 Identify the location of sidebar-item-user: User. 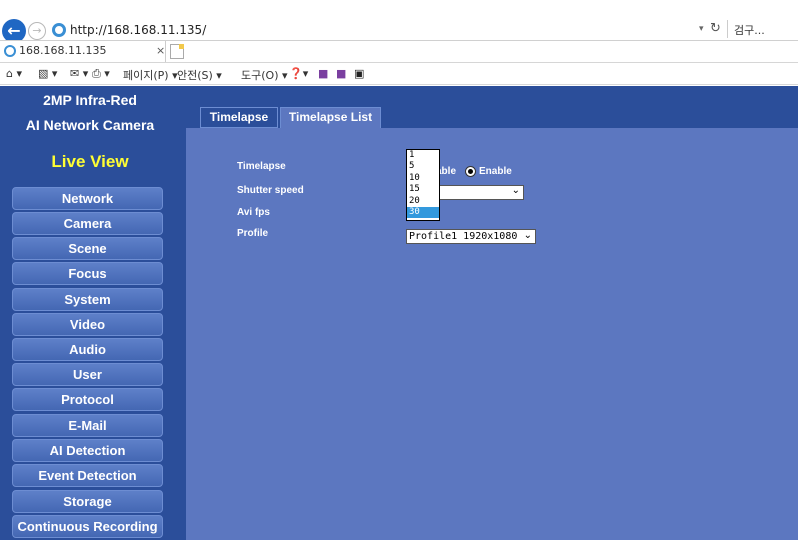
(87, 374).